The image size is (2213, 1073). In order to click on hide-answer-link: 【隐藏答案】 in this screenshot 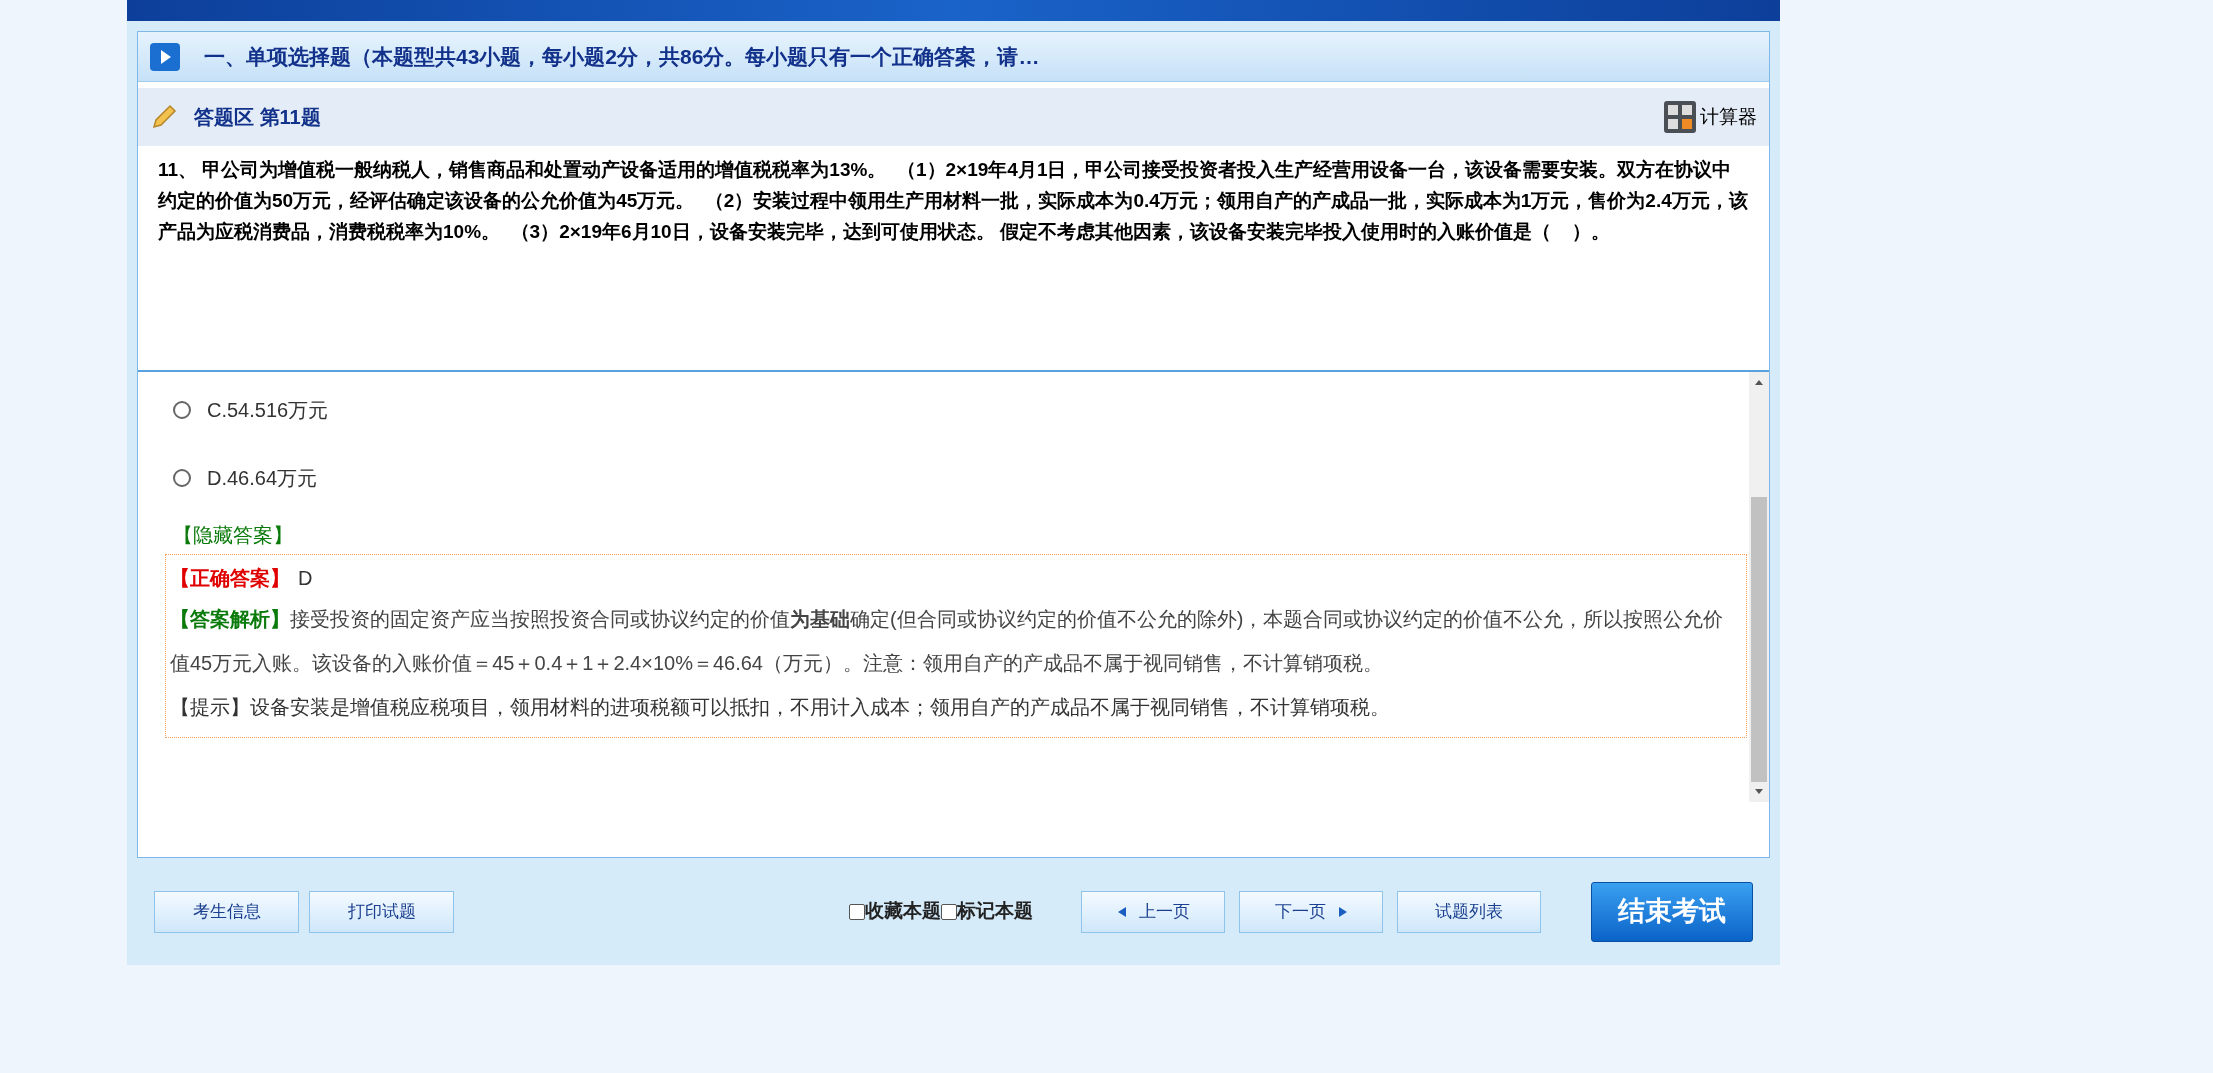, I will do `click(233, 535)`.